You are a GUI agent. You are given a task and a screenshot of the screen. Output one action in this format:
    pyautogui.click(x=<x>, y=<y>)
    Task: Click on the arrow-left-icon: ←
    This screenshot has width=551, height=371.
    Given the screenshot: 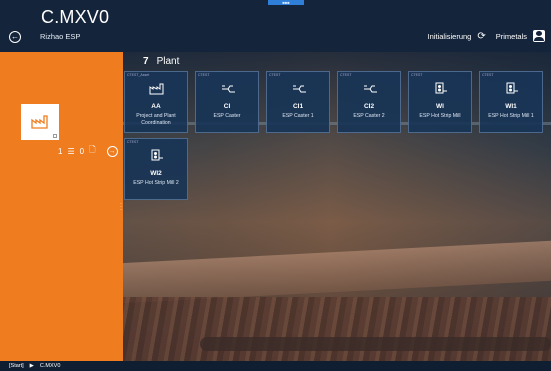 What is the action you would take?
    pyautogui.click(x=15, y=36)
    